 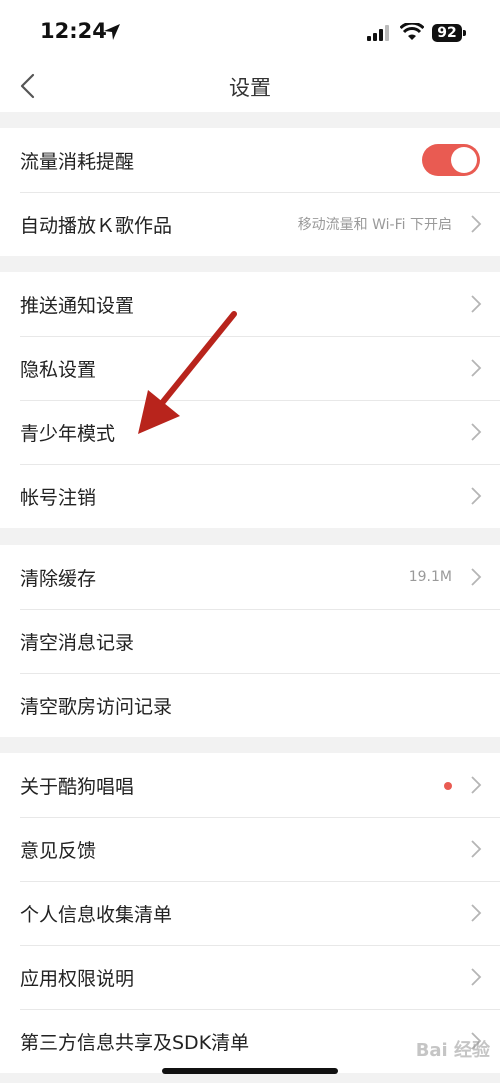 What do you see at coordinates (77, 305) in the screenshot?
I see `row-label: 推送通知设置` at bounding box center [77, 305].